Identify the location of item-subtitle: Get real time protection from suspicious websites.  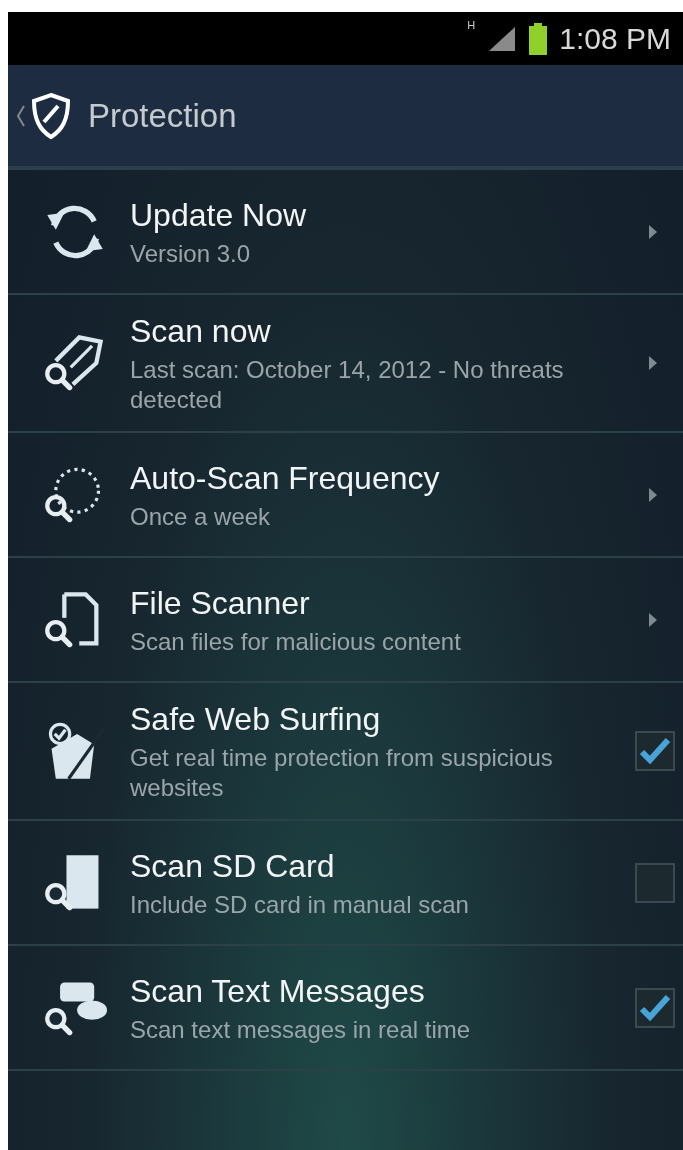
(342, 773).